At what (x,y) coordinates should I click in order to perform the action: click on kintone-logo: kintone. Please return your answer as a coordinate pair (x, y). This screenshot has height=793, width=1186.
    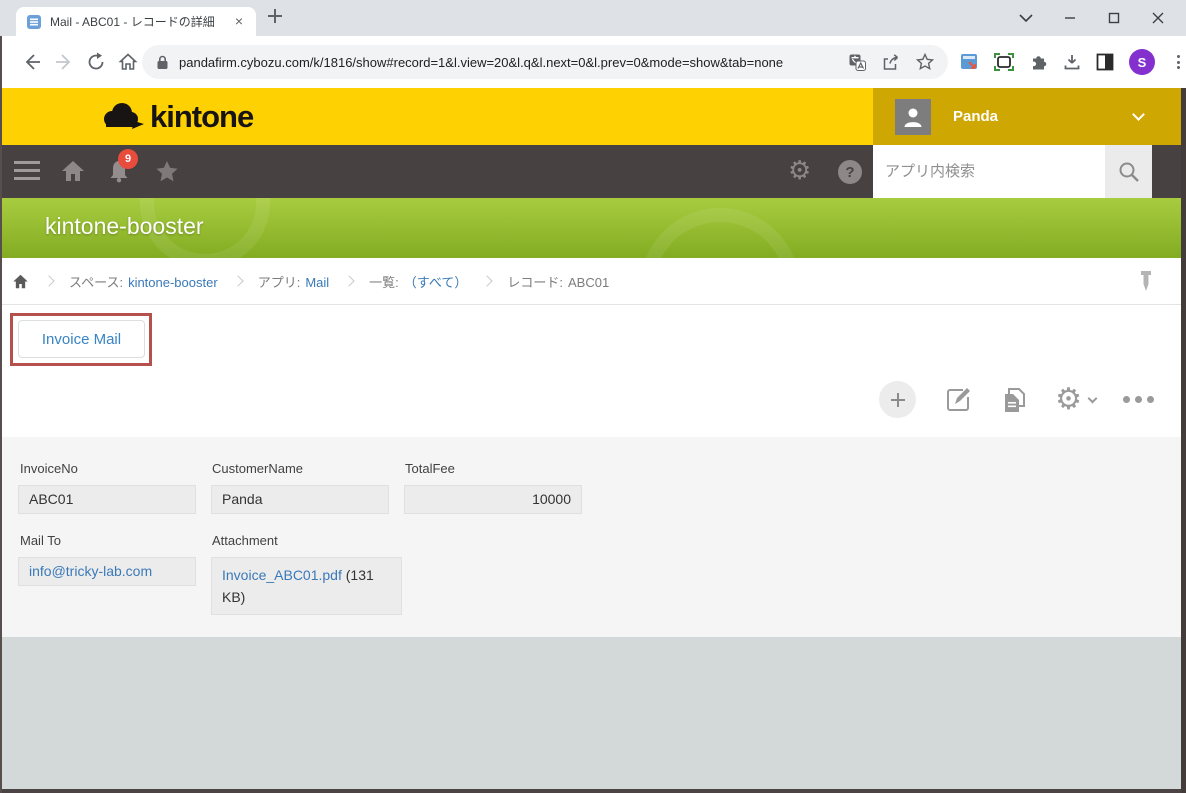
    Looking at the image, I should click on (176, 116).